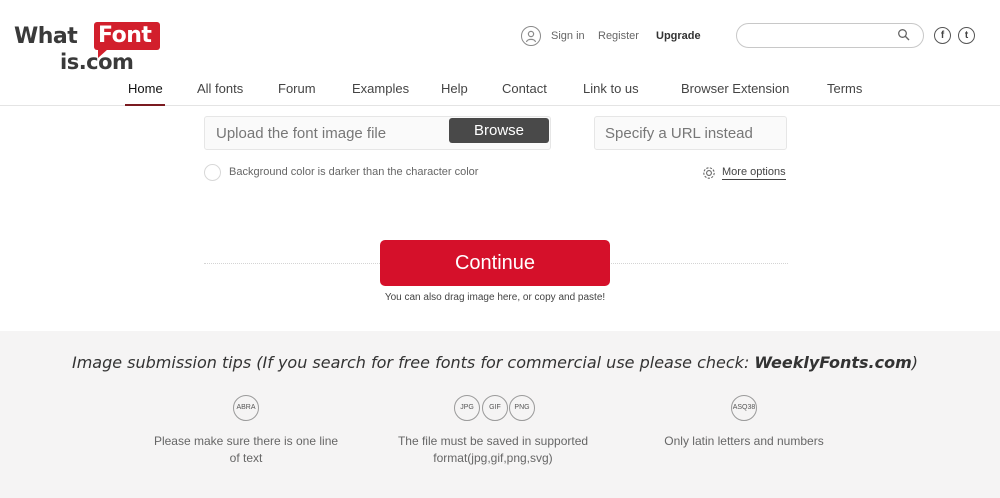 The height and width of the screenshot is (498, 1000). Describe the element at coordinates (754, 173) in the screenshot. I see `more-options-link: More options` at that location.